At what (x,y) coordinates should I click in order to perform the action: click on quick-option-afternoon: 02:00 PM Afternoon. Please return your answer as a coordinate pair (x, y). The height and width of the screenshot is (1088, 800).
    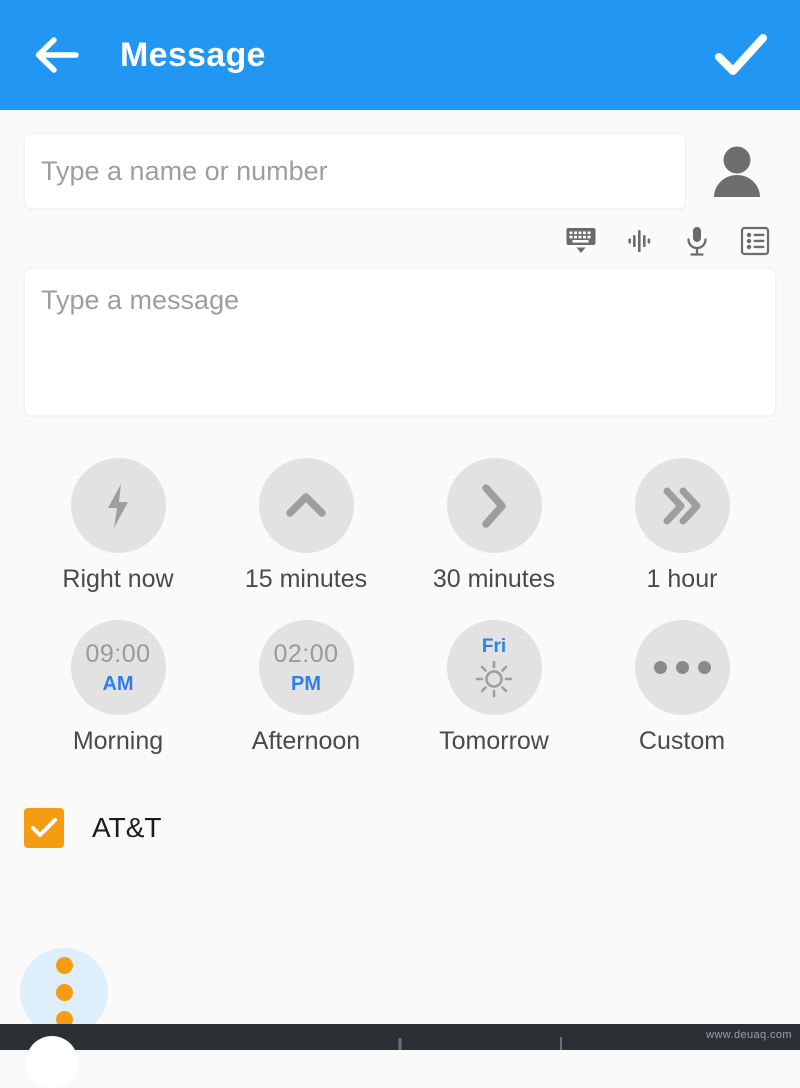
    Looking at the image, I should click on (306, 688).